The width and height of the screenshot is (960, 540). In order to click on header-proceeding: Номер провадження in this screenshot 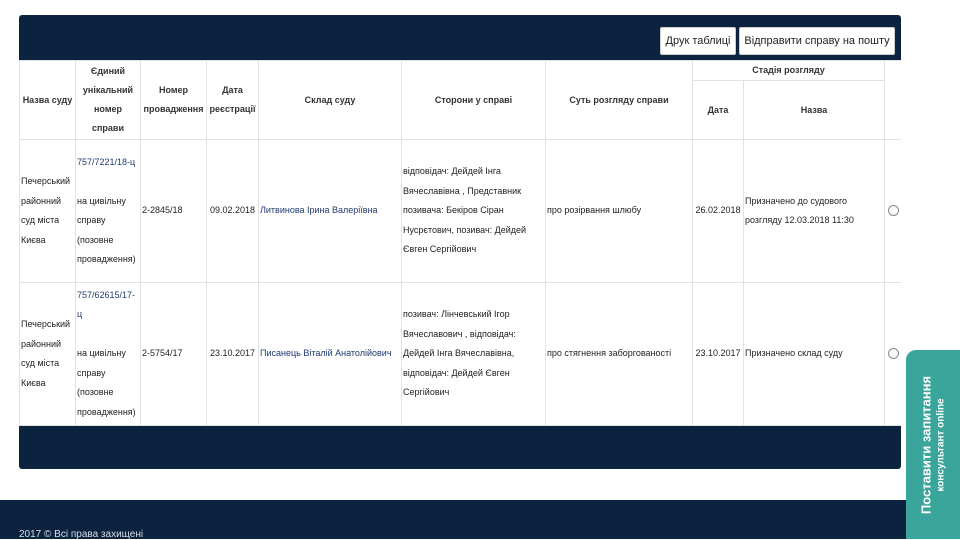, I will do `click(173, 100)`.